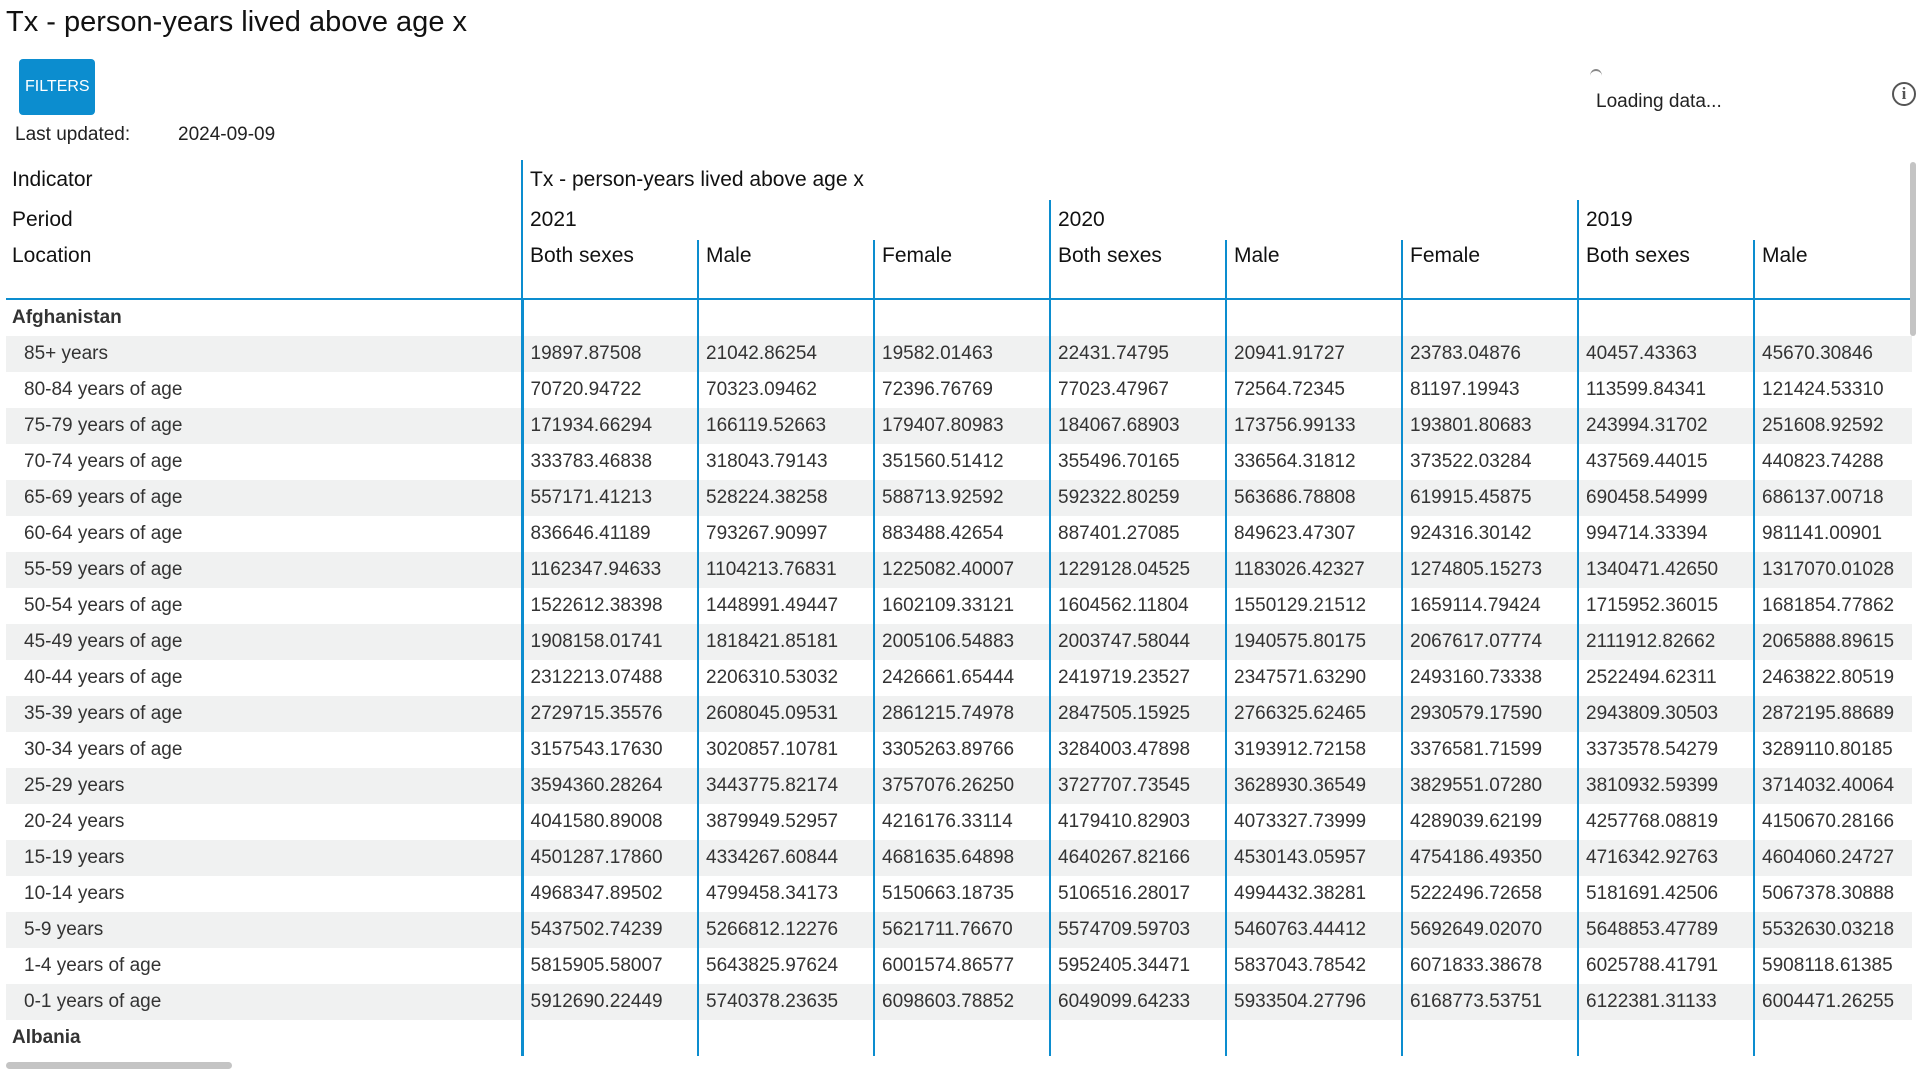 The height and width of the screenshot is (1080, 1920). Describe the element at coordinates (961, 930) in the screenshot. I see `value-cell: 5621711.76670` at that location.